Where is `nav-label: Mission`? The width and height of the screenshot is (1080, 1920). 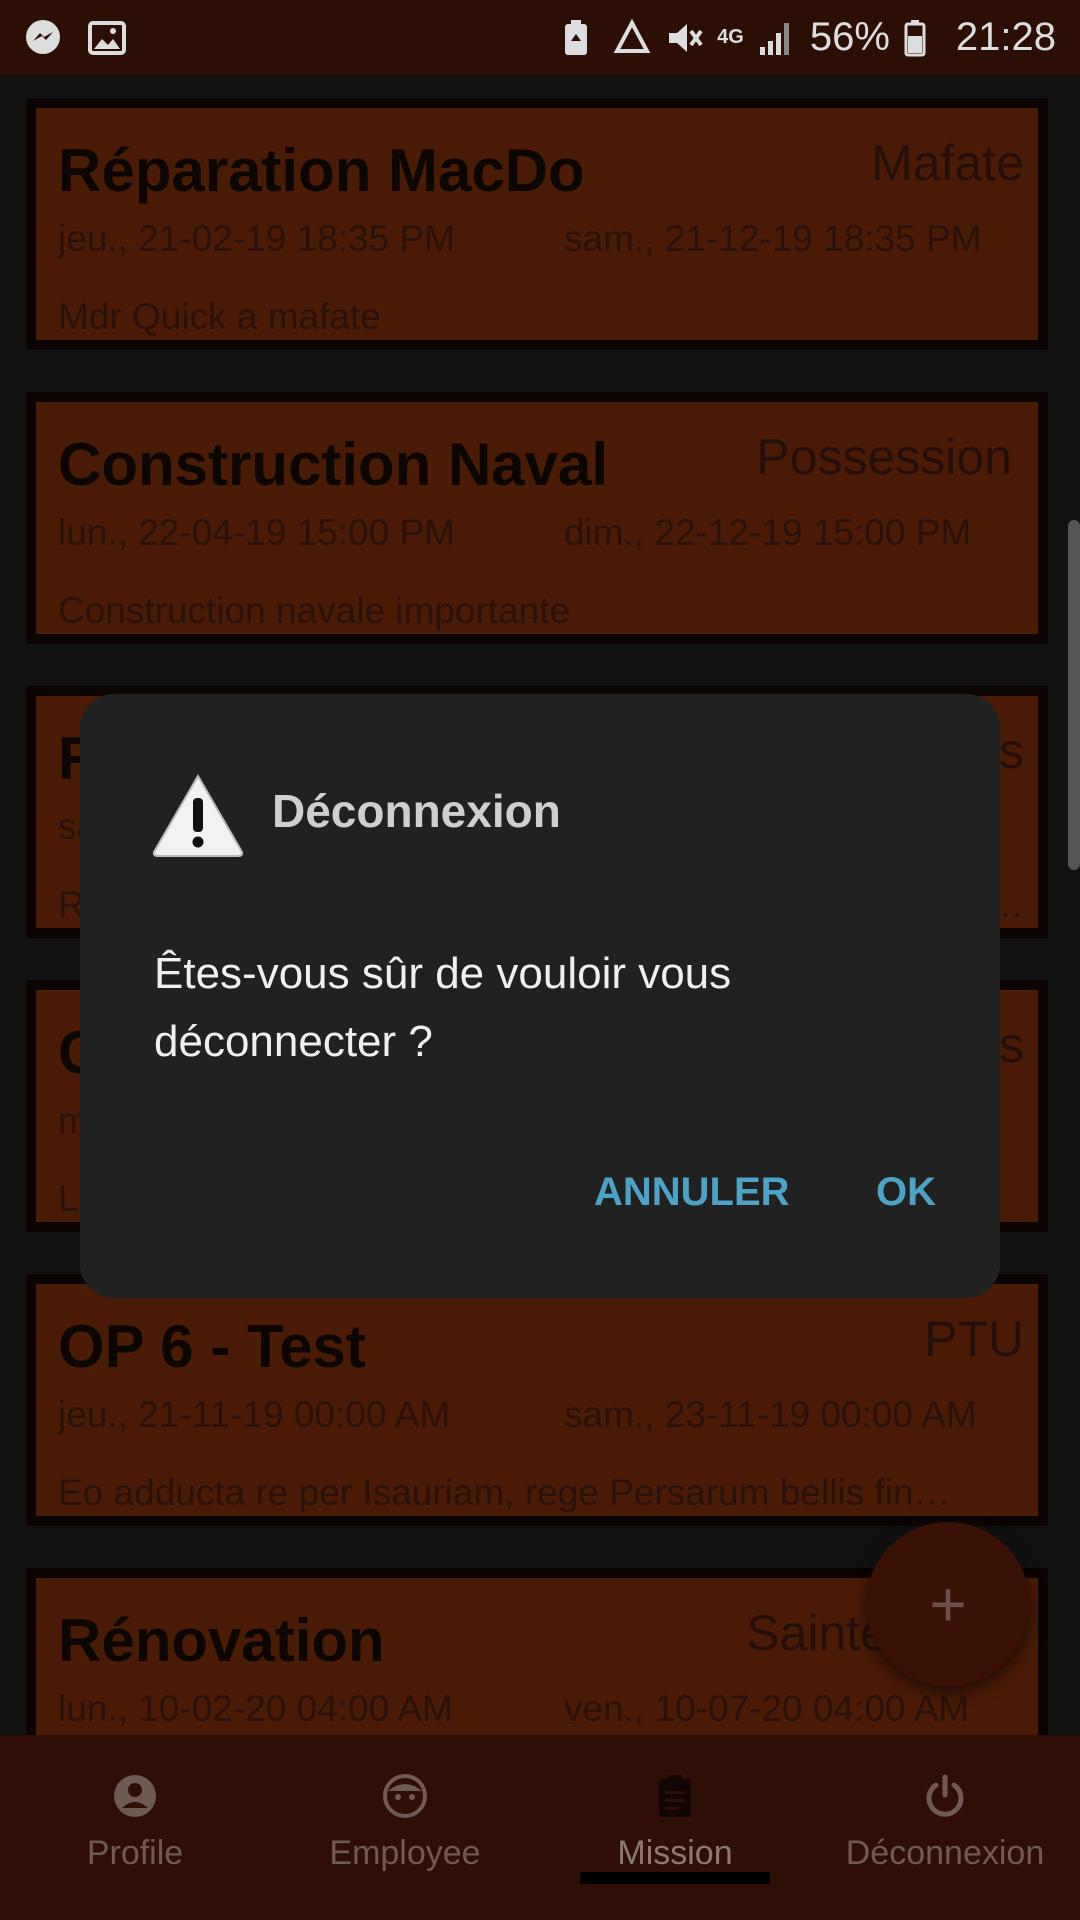 nav-label: Mission is located at coordinates (675, 1853).